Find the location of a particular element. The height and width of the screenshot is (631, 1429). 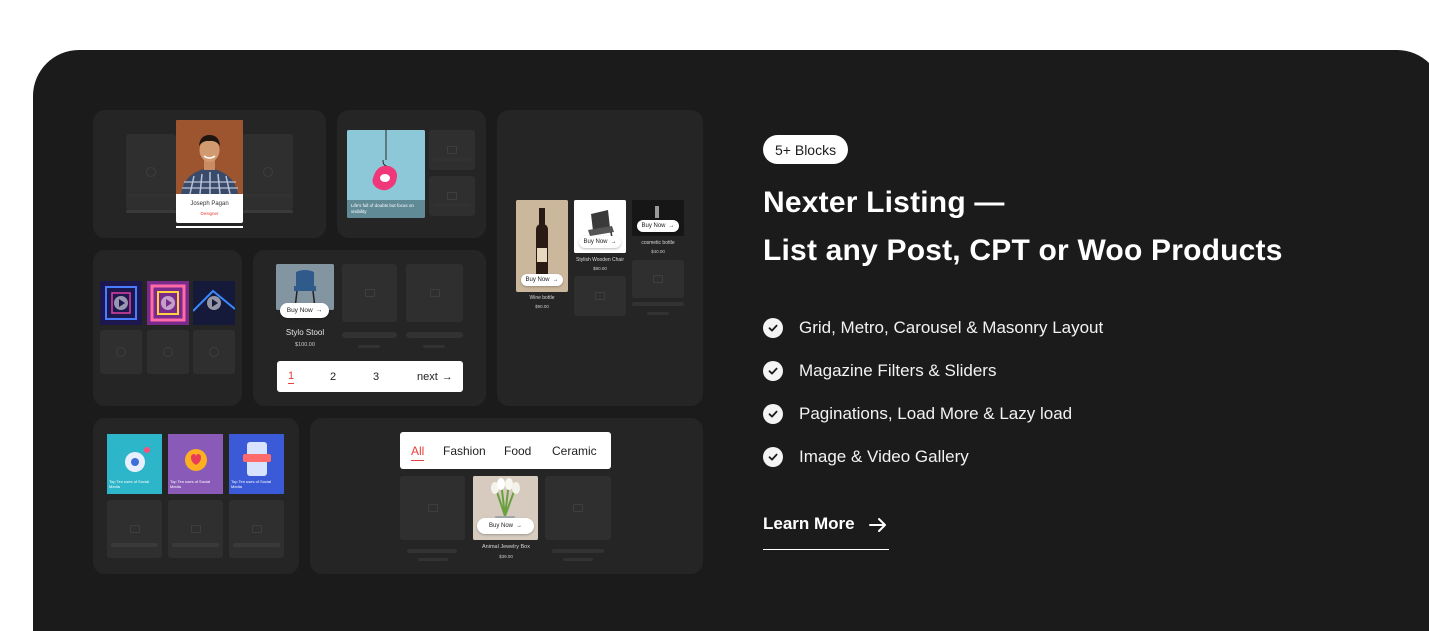

profile-name: Joseph Pagan is located at coordinates (209, 204).